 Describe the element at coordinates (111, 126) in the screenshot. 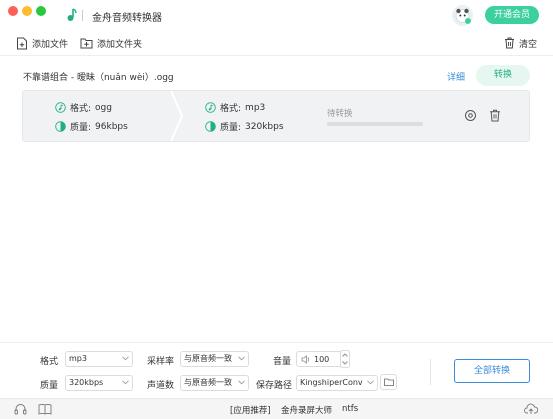

I see `source-quality-value: 96kbps` at that location.